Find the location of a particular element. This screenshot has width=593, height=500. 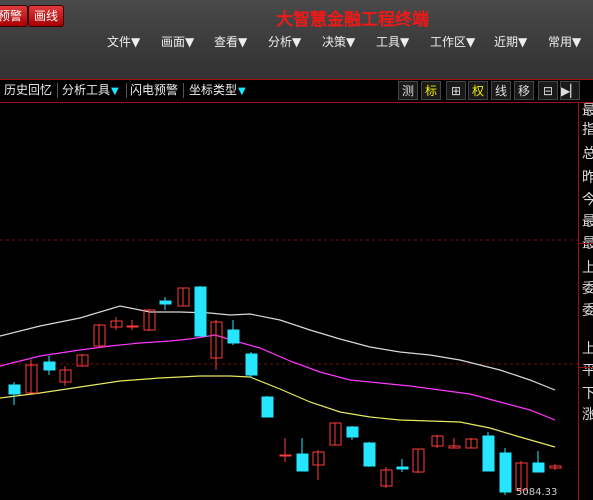

menu-file: 文件▼ is located at coordinates (123, 41).